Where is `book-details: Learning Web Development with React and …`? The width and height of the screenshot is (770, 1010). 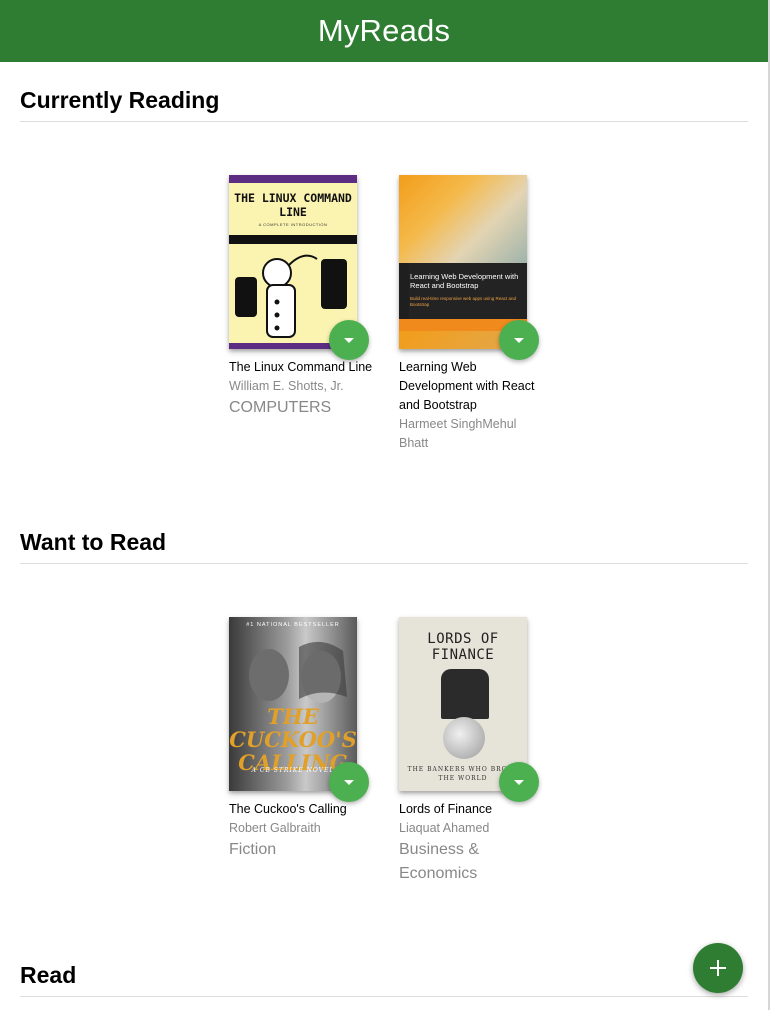 book-details: Learning Web Development with React and … is located at coordinates (473, 405).